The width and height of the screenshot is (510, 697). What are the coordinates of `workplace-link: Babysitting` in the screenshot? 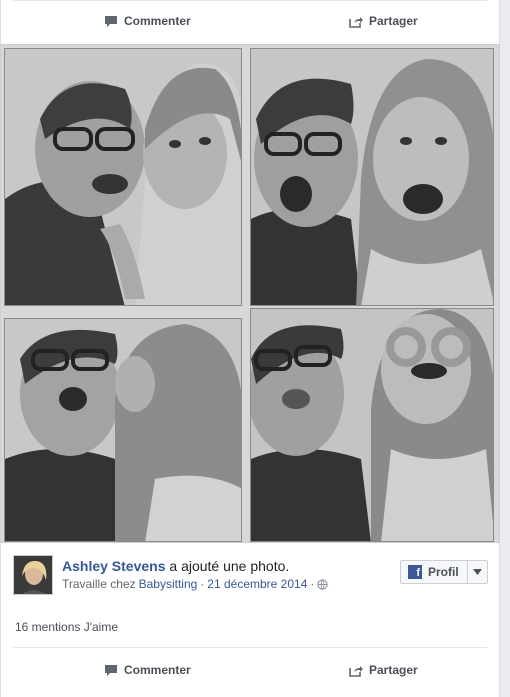 It's located at (168, 584).